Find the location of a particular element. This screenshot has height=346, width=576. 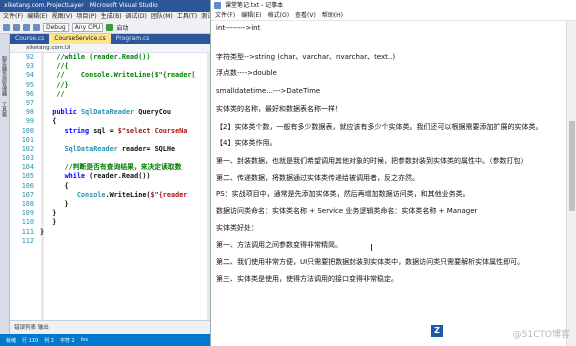

code-line: 100 string sql = $"select CourseNa is located at coordinates (111, 131).